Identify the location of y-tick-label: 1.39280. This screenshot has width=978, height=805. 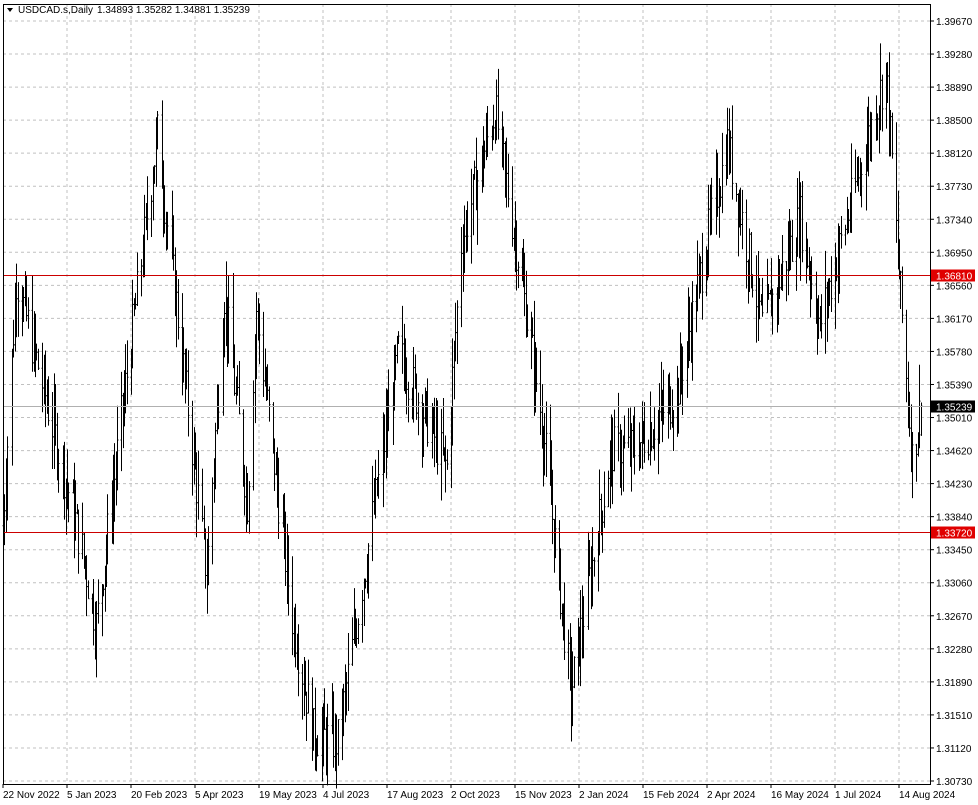
(954, 55).